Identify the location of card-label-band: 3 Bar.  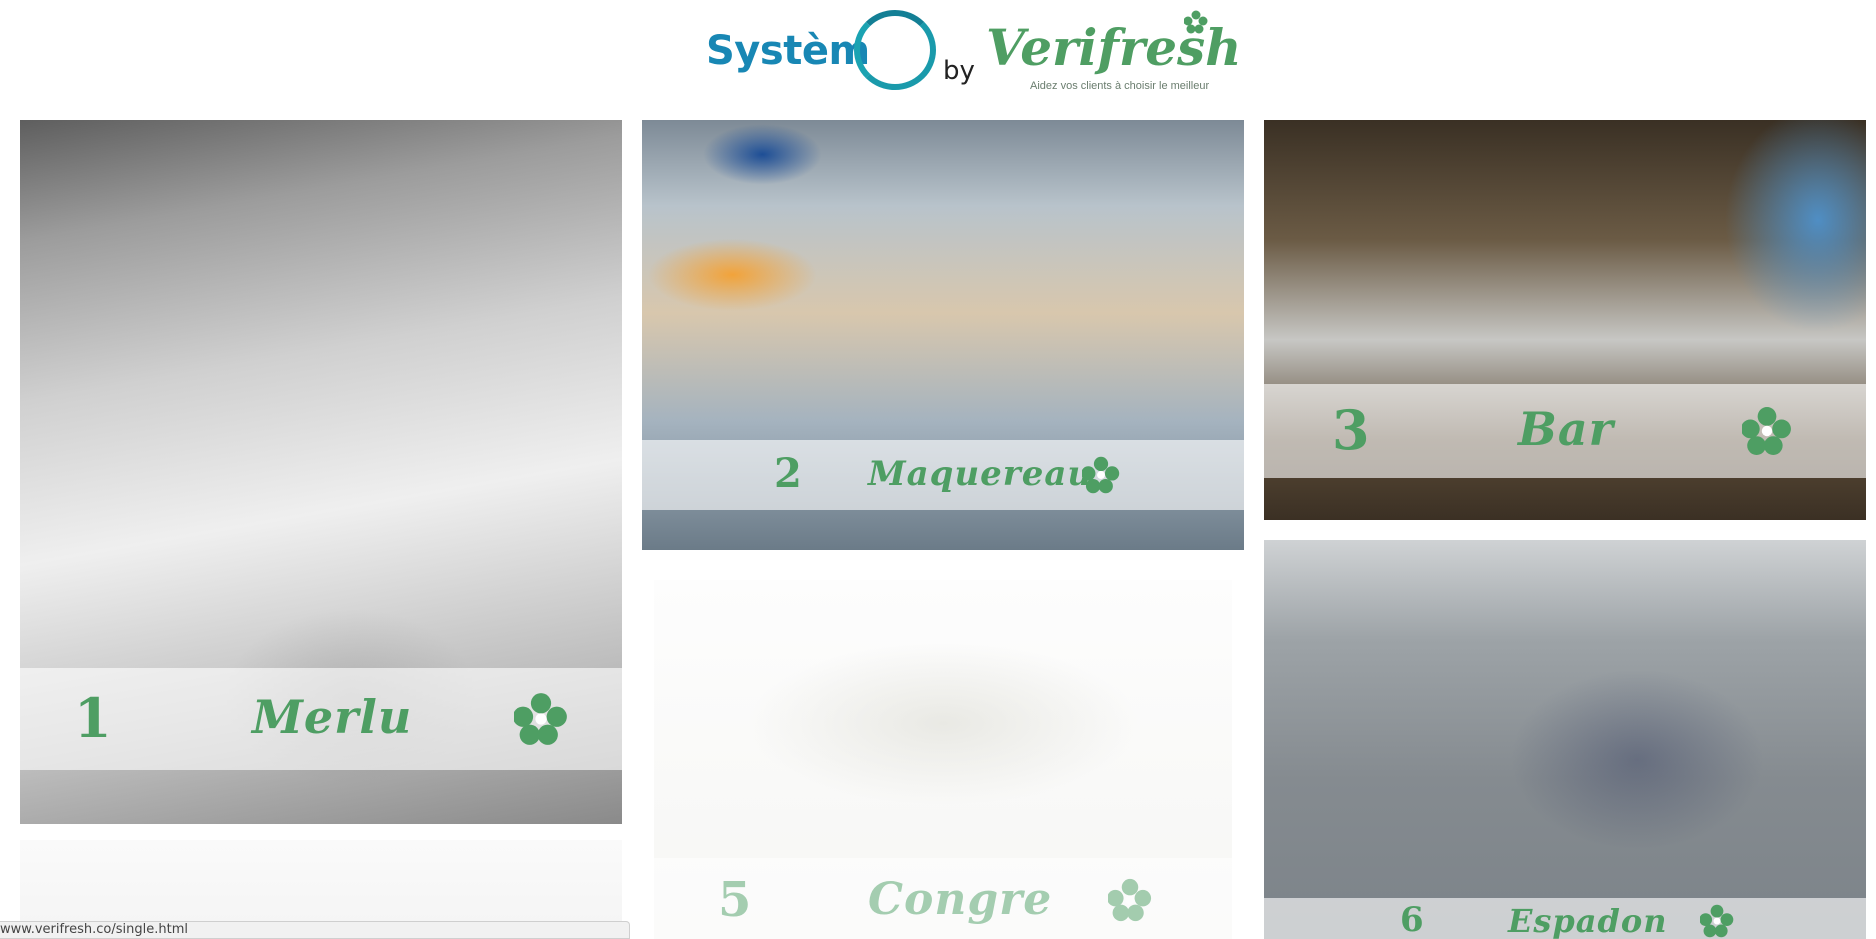
(1565, 431).